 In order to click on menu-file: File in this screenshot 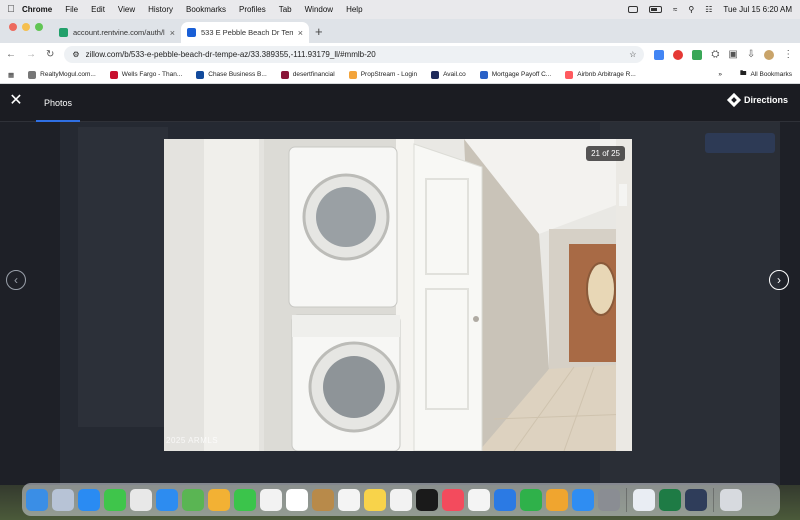, I will do `click(71, 9)`.